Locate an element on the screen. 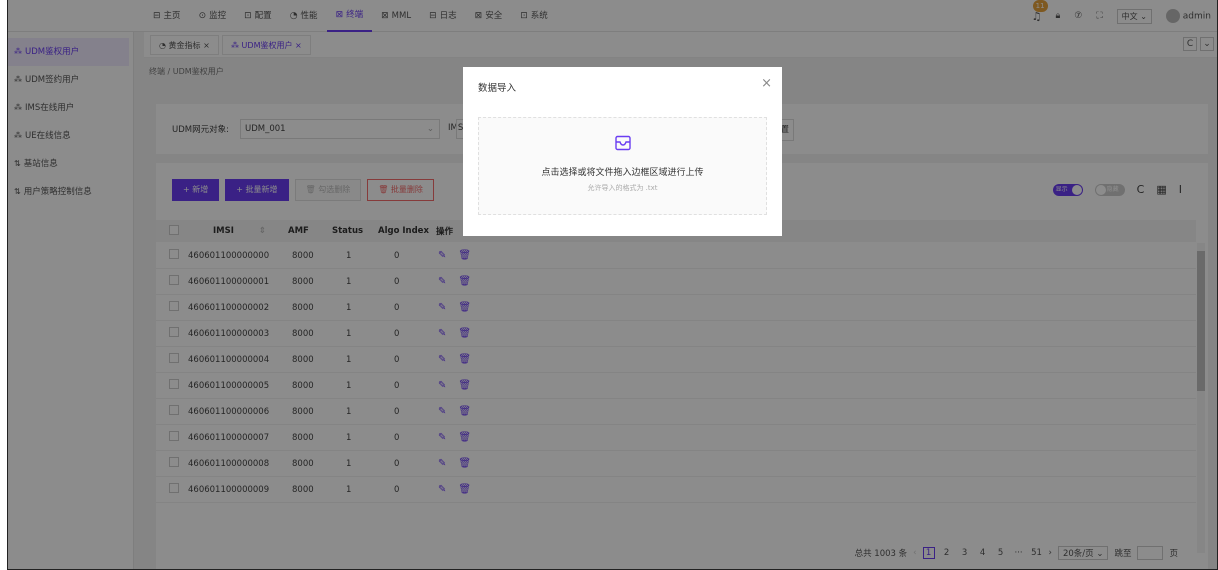  import-dialog: 数据导入 × 点击选择或将文件拖入边框区域进行上传 允许导入的格式为 .txt is located at coordinates (622, 151).